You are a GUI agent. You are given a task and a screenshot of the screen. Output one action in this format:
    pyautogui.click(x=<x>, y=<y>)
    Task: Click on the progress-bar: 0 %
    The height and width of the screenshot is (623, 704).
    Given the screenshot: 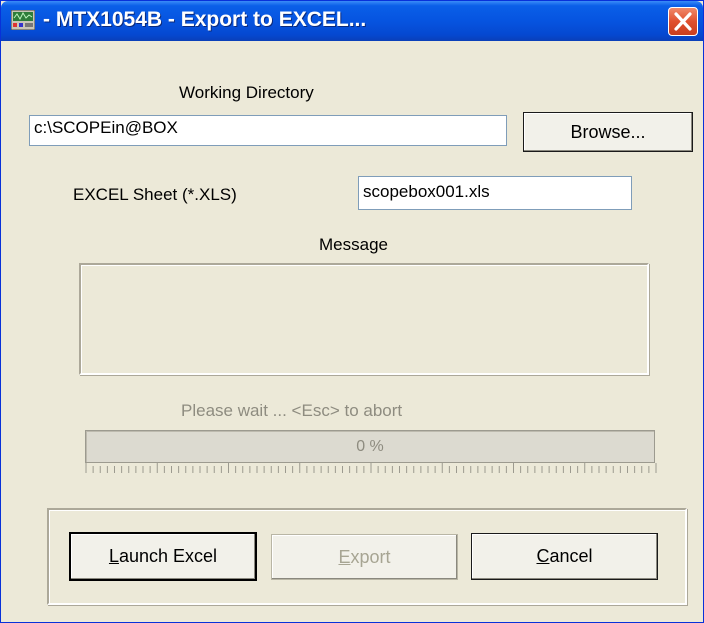 What is the action you would take?
    pyautogui.click(x=370, y=446)
    